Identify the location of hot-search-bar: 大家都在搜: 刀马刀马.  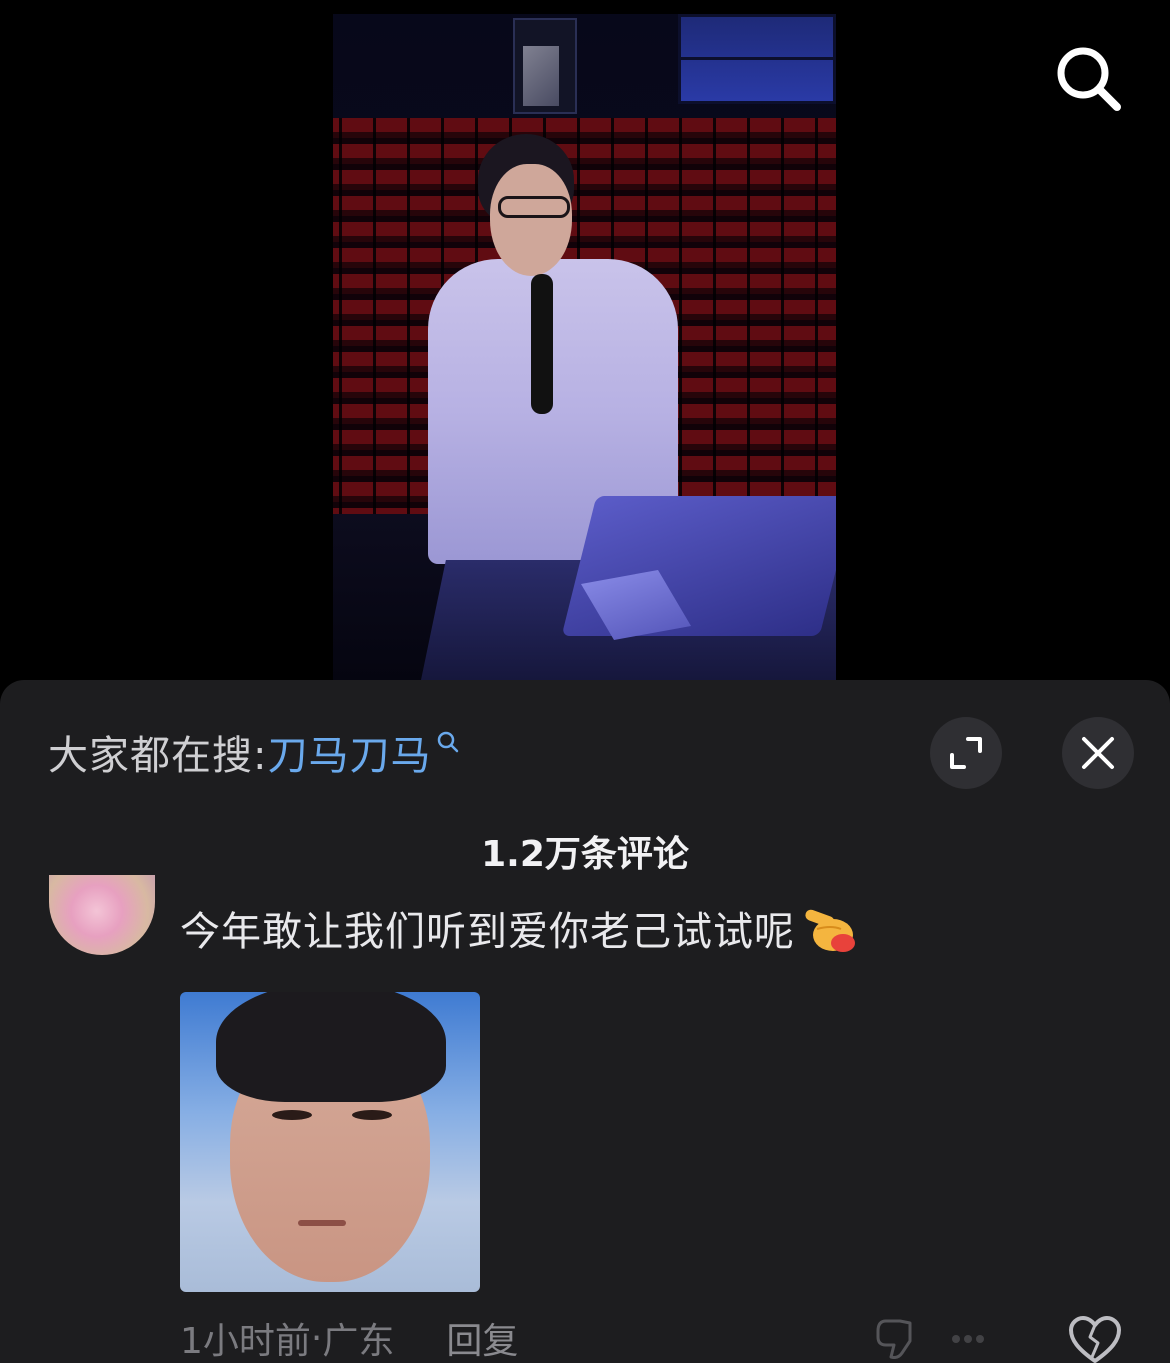
(254, 752).